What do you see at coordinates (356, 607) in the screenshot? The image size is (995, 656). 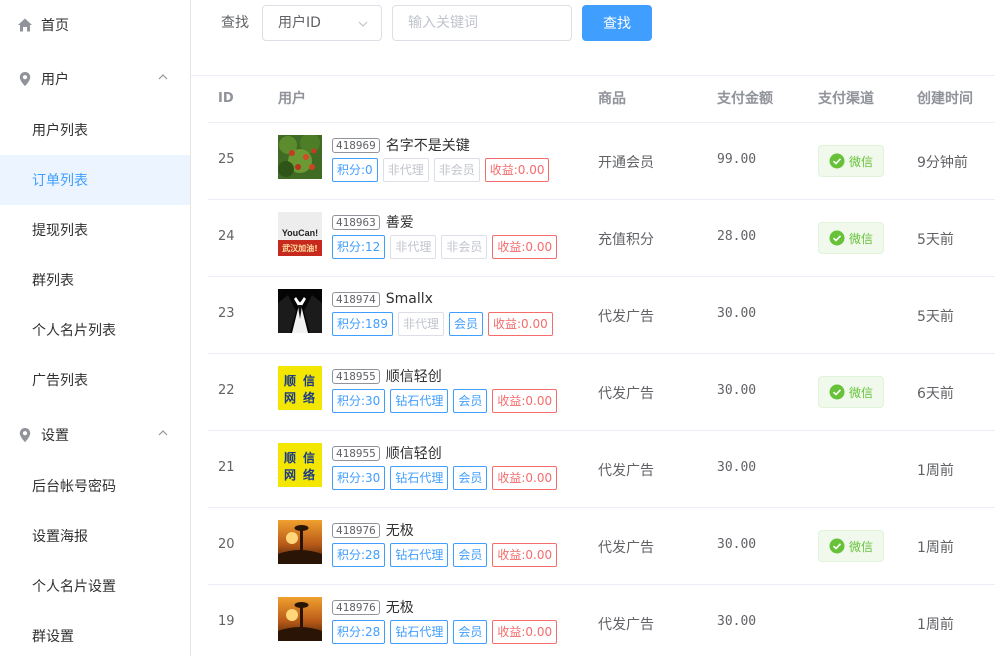 I see `user-id-badge: 418976` at bounding box center [356, 607].